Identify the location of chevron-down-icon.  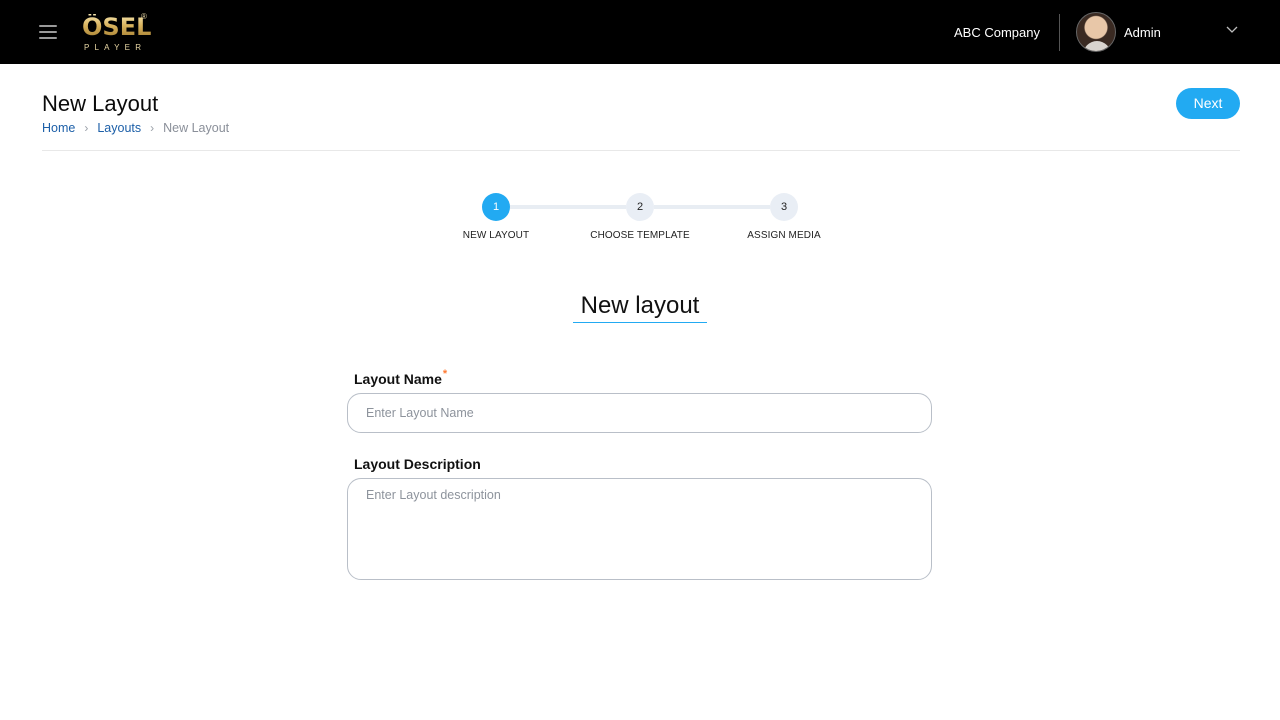
(1232, 30).